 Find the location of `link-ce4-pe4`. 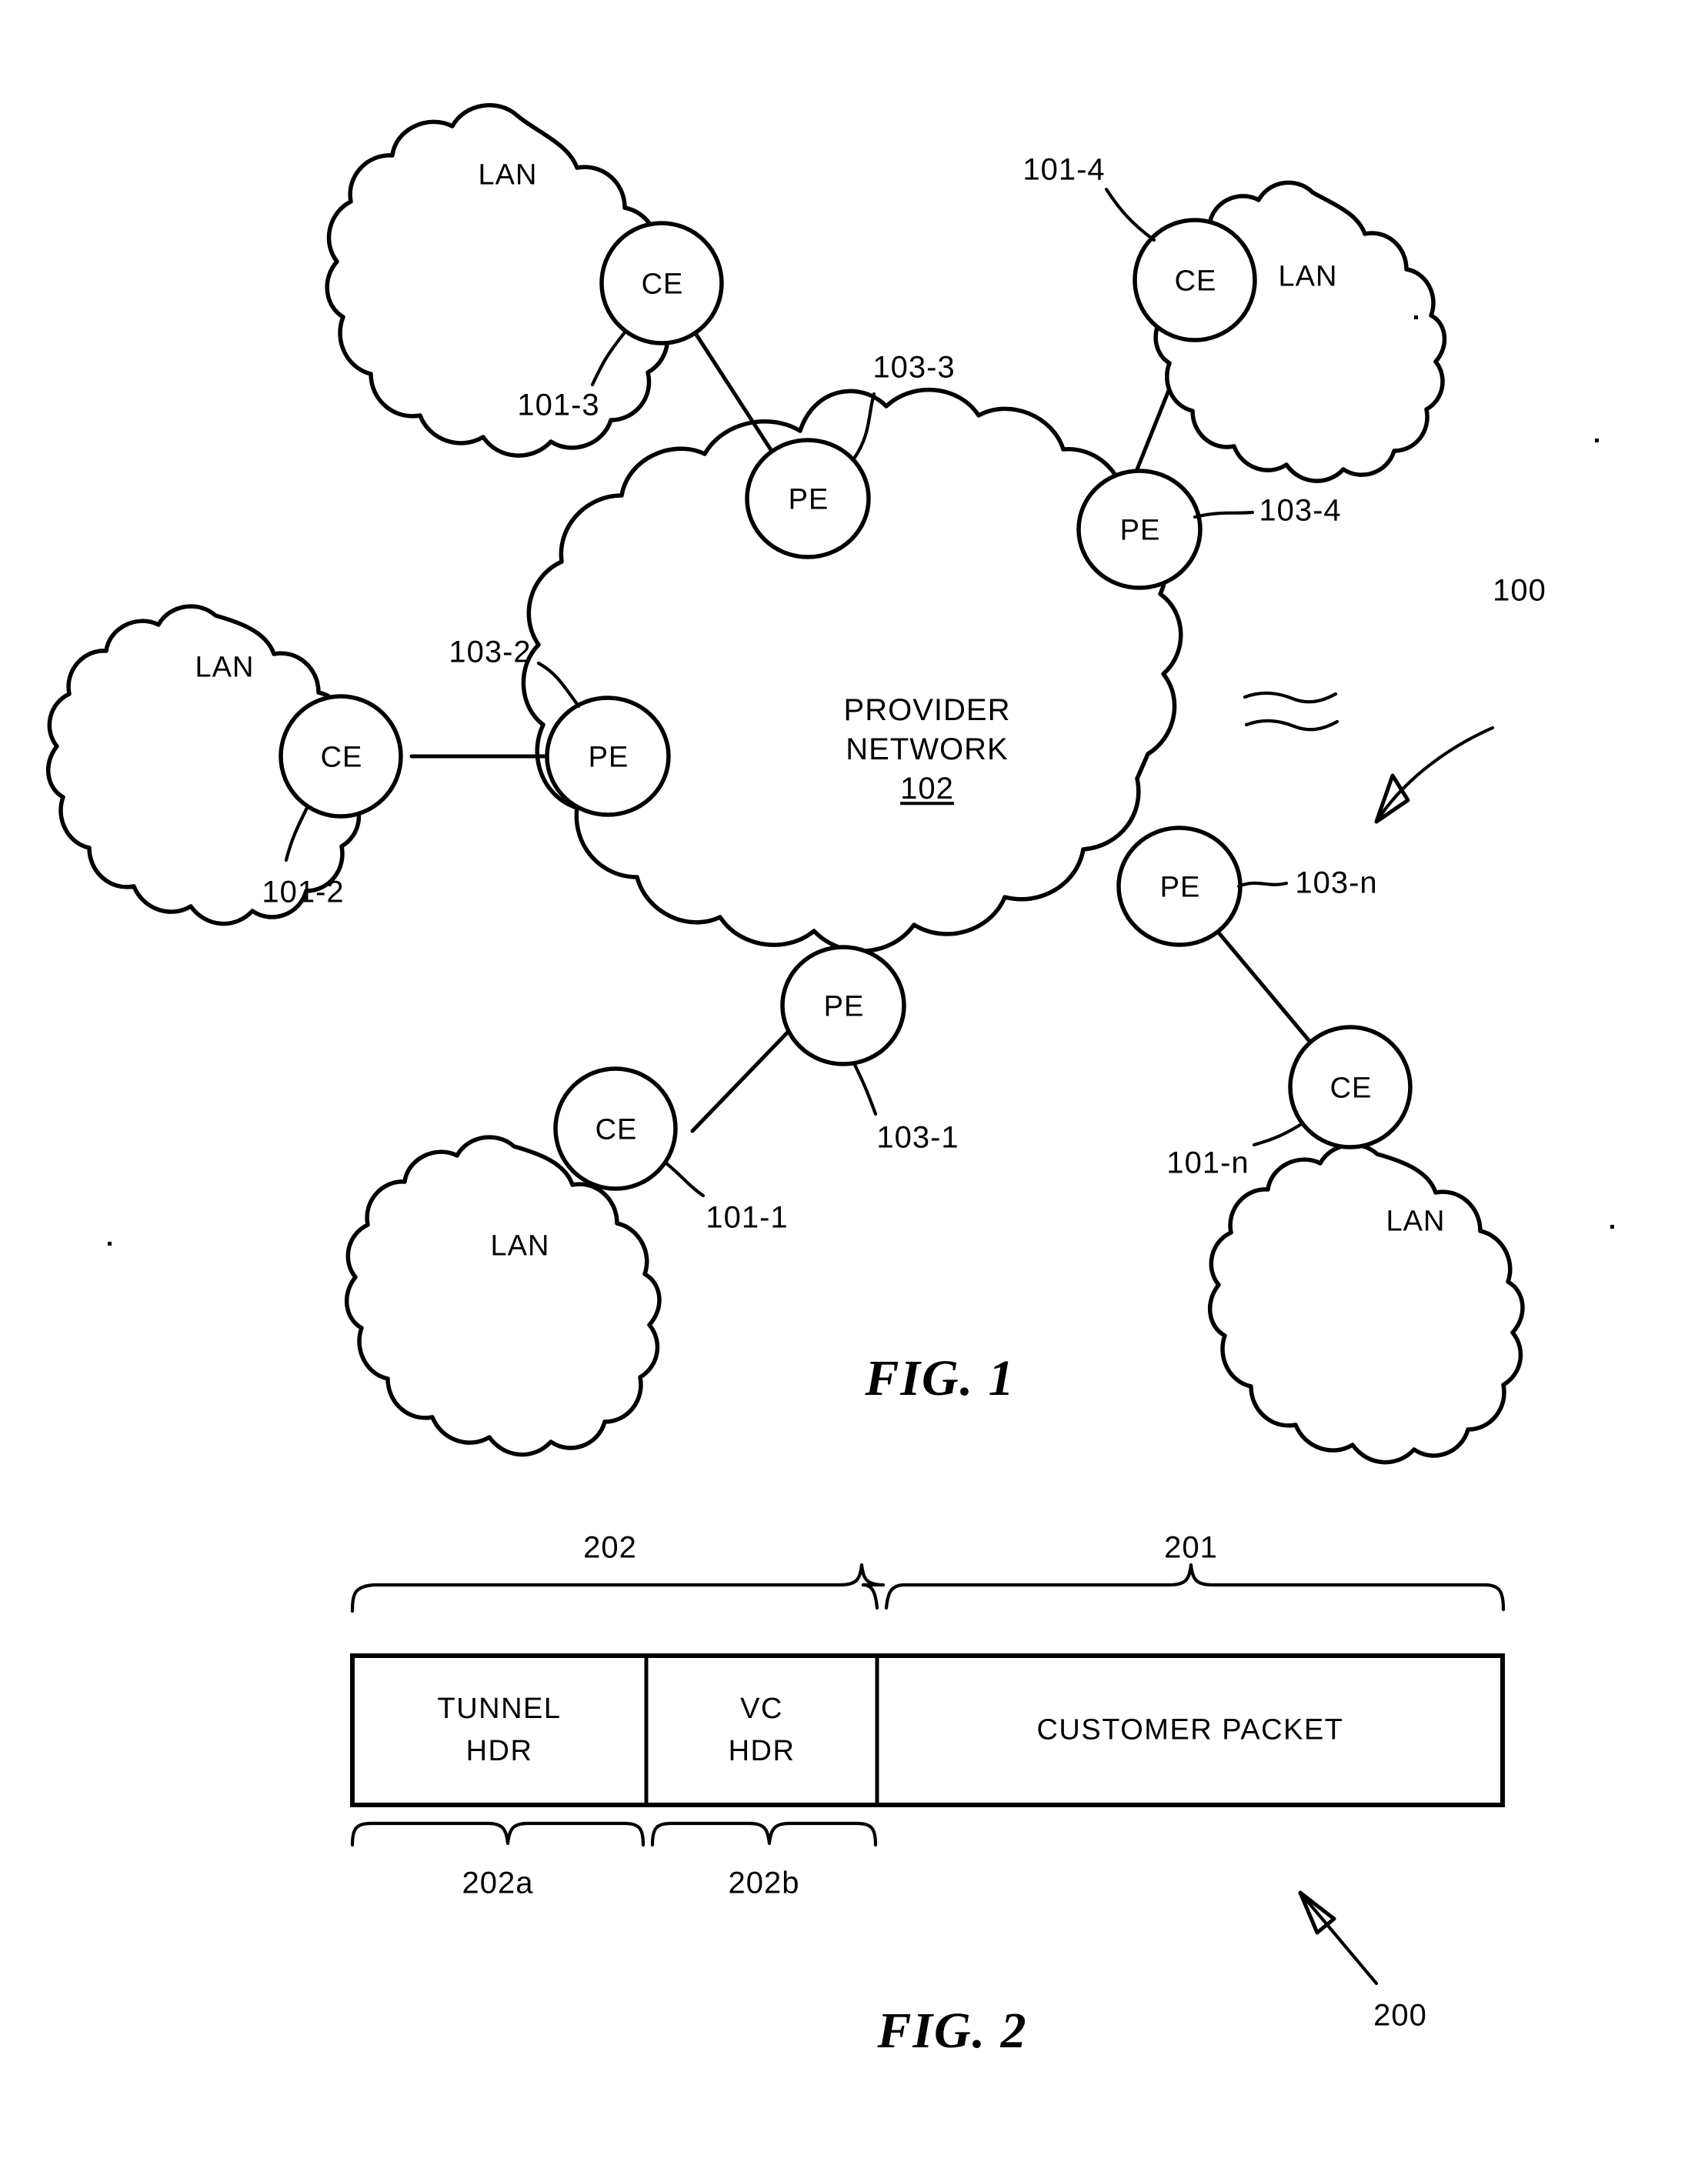

link-ce4-pe4 is located at coordinates (1159, 415).